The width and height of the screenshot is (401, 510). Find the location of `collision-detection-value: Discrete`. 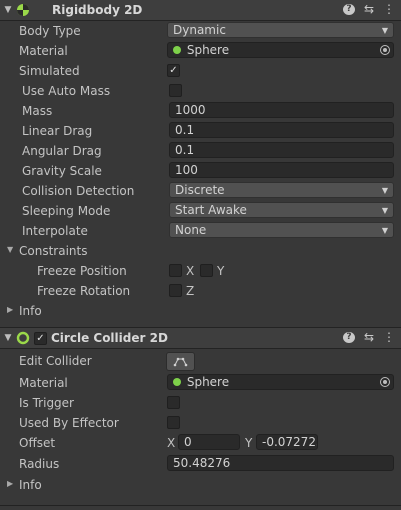

collision-detection-value: Discrete is located at coordinates (200, 190).